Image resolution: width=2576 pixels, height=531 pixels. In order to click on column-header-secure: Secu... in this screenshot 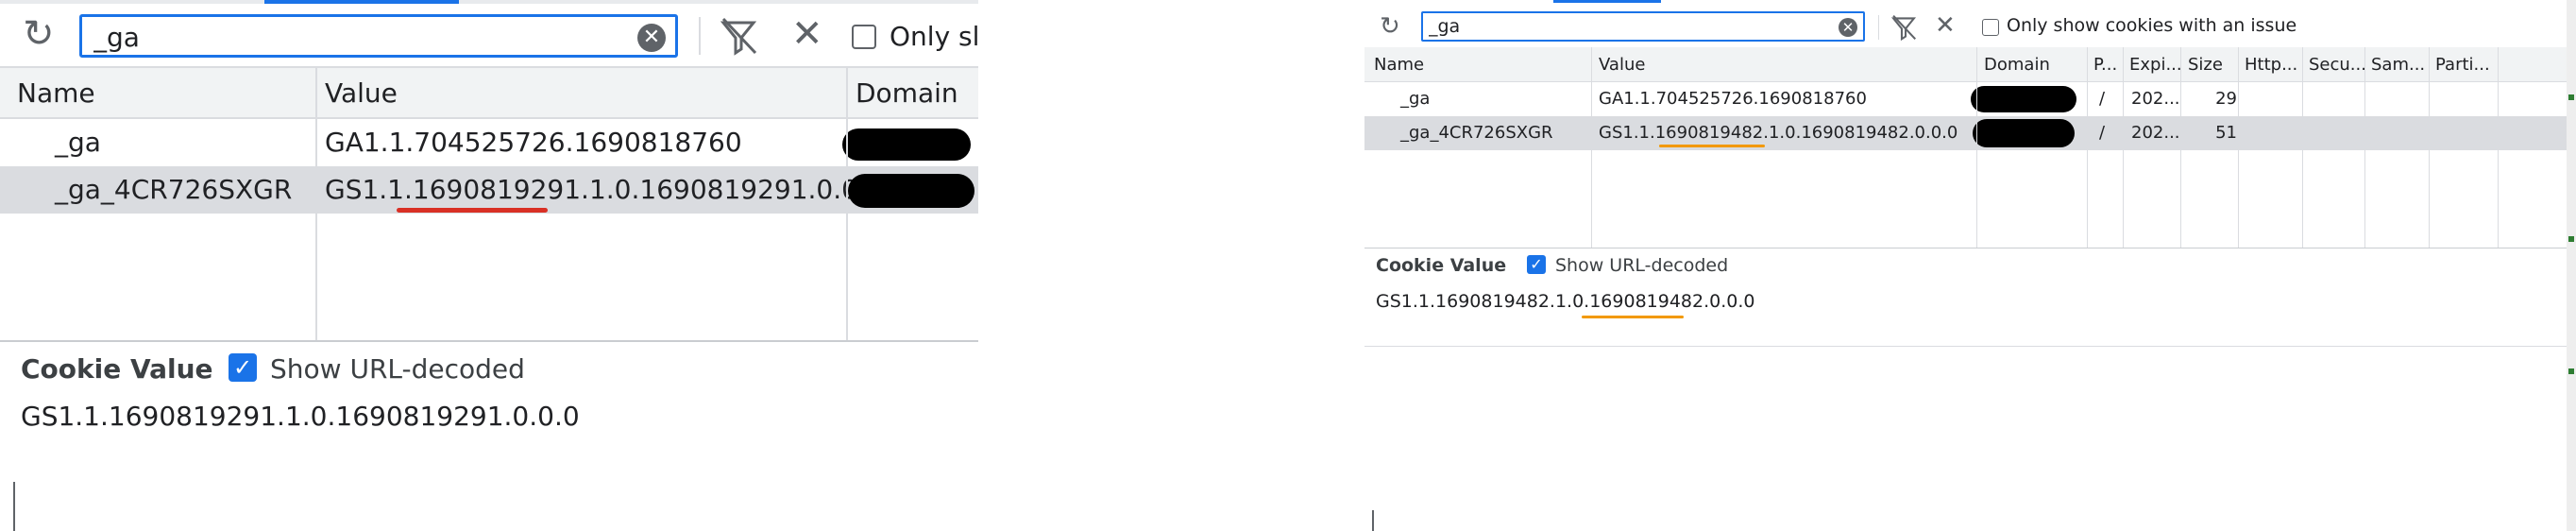, I will do `click(2337, 65)`.